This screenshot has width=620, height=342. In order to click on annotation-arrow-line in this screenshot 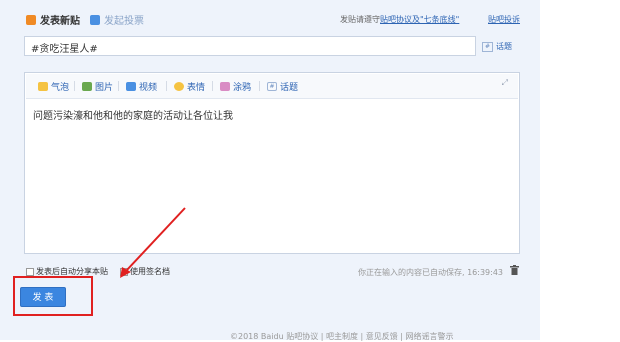, I will do `click(155, 239)`.